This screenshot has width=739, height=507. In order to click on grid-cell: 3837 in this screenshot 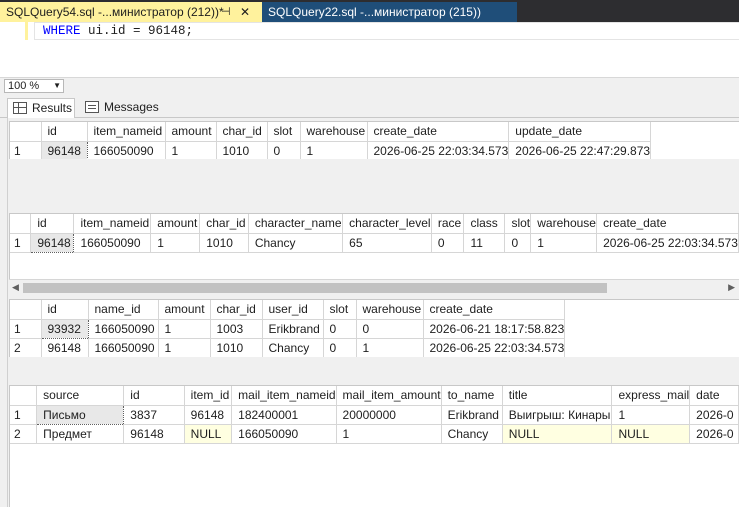, I will do `click(154, 415)`.